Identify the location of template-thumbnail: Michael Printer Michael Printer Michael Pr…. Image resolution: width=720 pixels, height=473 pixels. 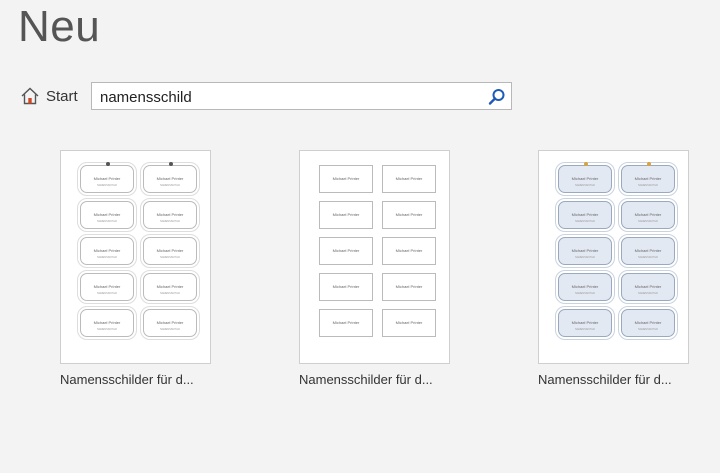
(374, 257).